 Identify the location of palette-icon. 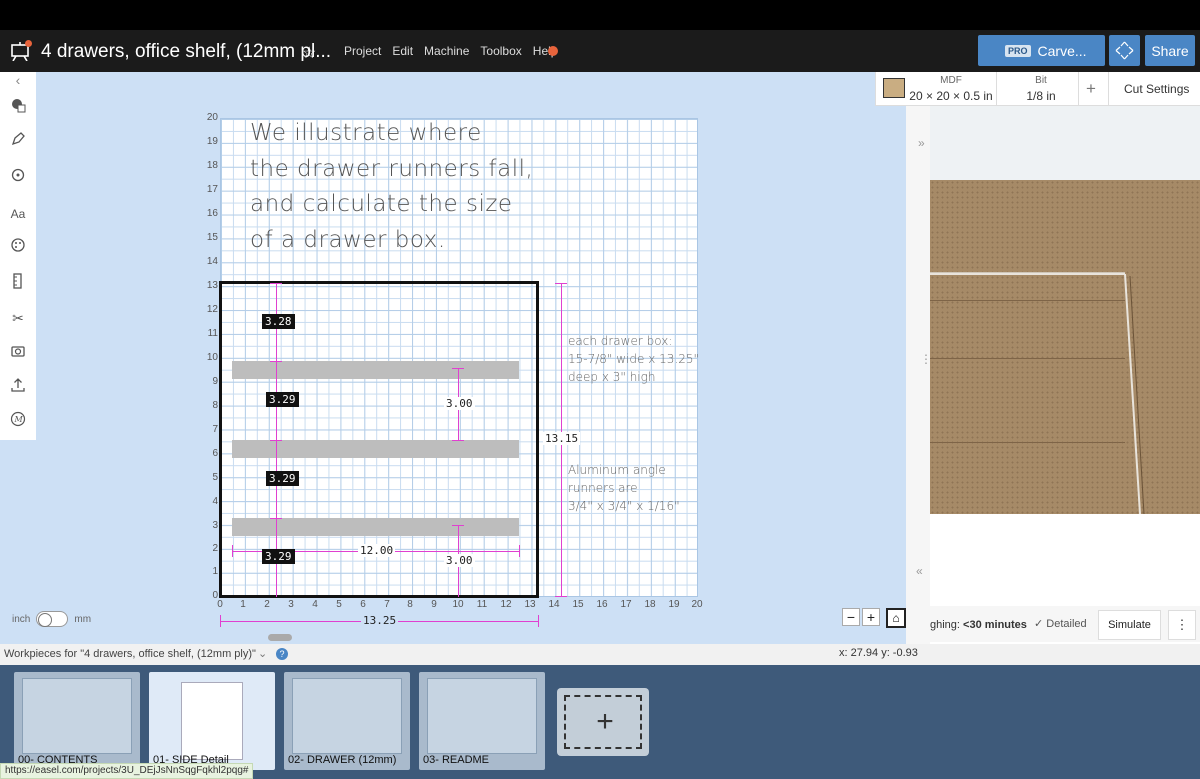
(18, 248).